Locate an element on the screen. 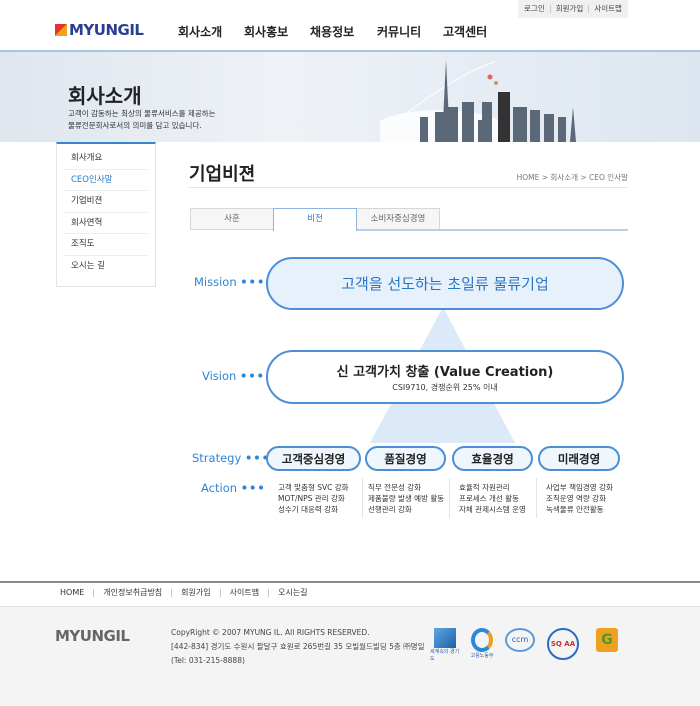 The height and width of the screenshot is (706, 700). tab-motto: 사훈 is located at coordinates (232, 219).